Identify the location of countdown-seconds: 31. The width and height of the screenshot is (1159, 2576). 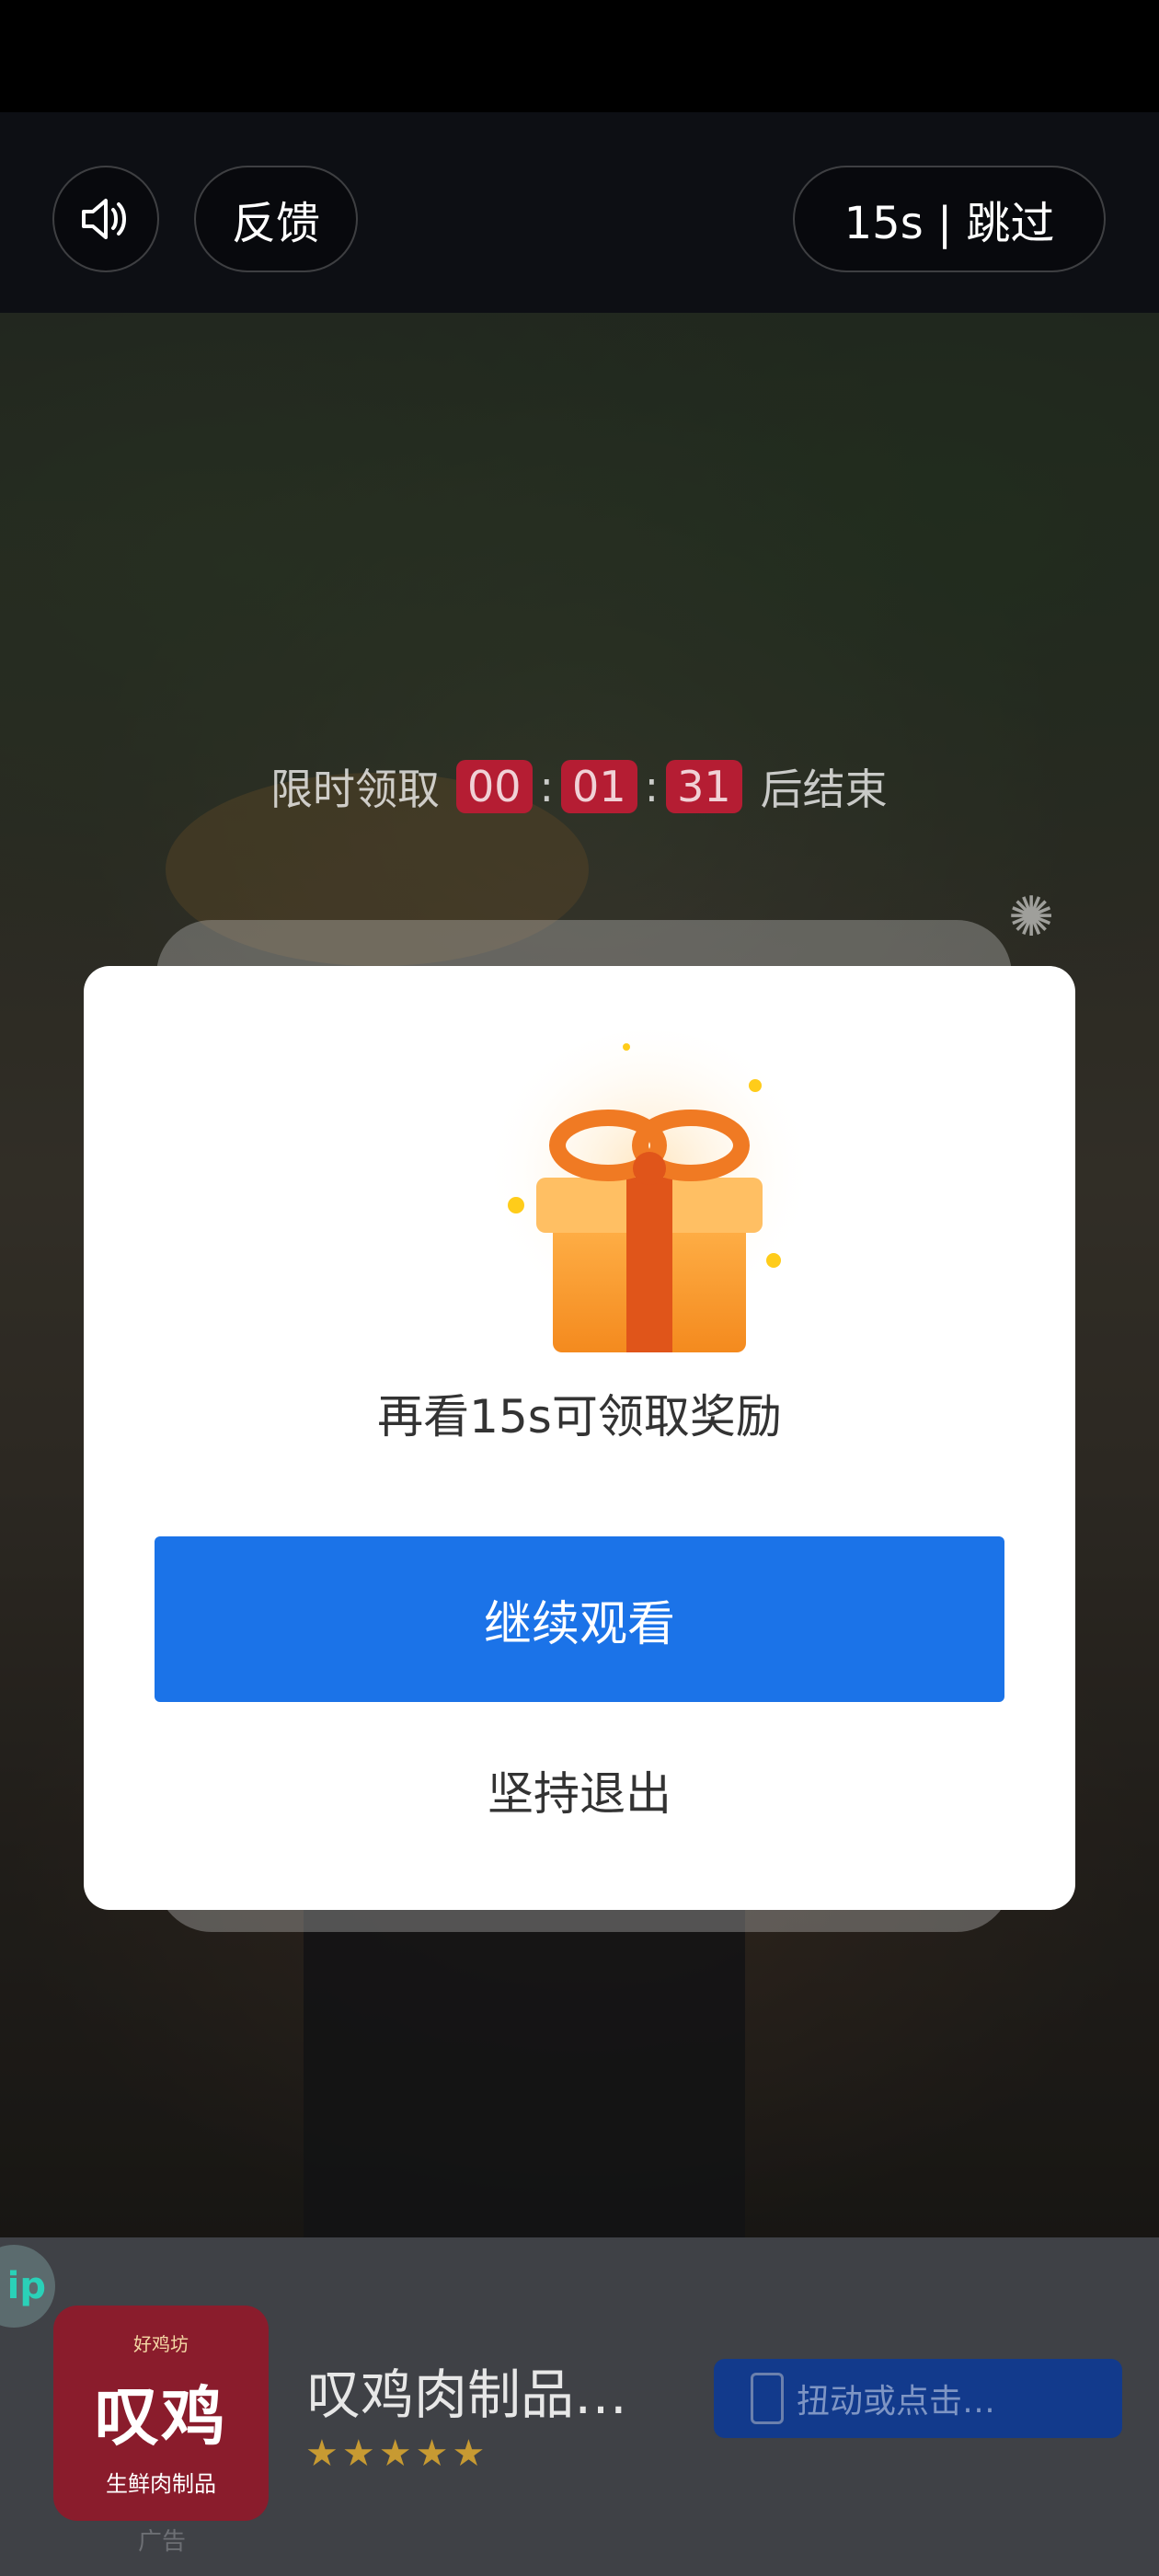
(704, 786).